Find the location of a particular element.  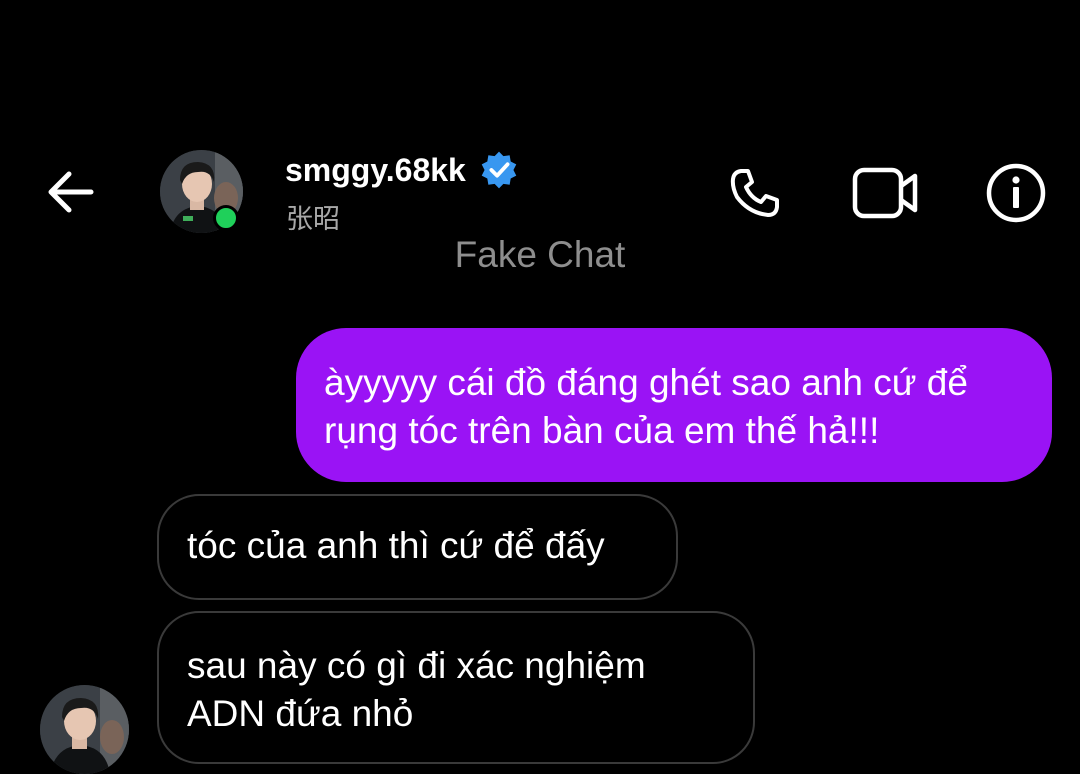

contact-name-row: smggy.68kk is located at coordinates (401, 170).